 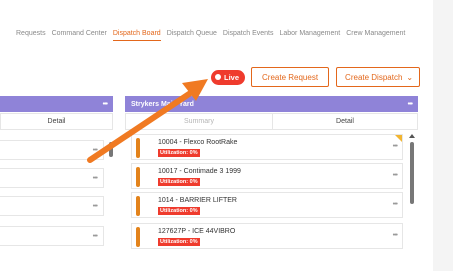 I want to click on chevron-down-icon: ⌄, so click(x=410, y=77).